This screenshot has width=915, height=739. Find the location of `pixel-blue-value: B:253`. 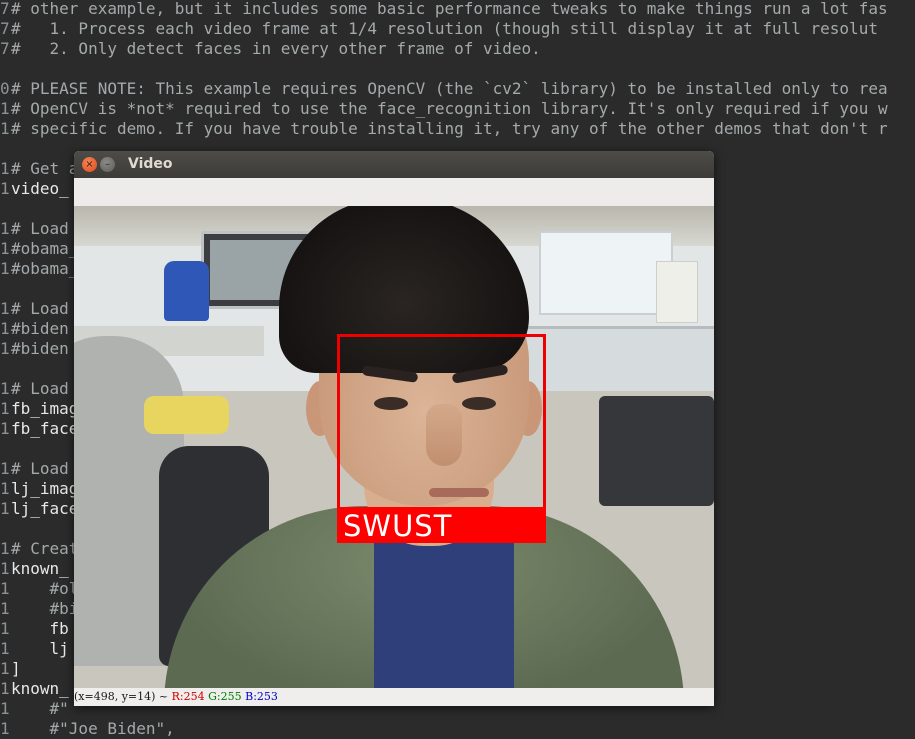

pixel-blue-value: B:253 is located at coordinates (261, 696).